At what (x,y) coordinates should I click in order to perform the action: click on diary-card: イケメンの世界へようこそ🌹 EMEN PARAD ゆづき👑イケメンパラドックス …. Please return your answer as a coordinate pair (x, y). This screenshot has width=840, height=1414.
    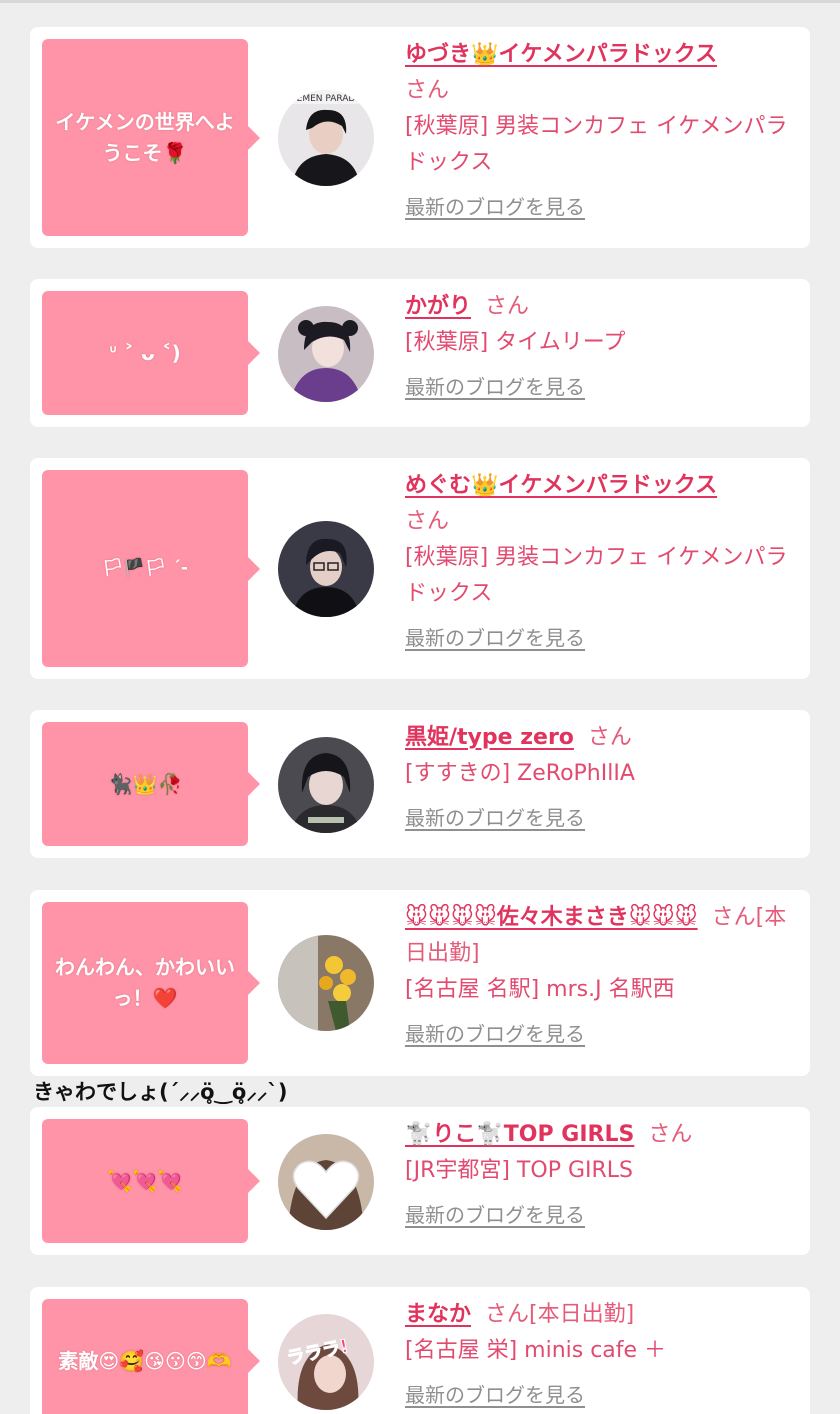
    Looking at the image, I should click on (420, 137).